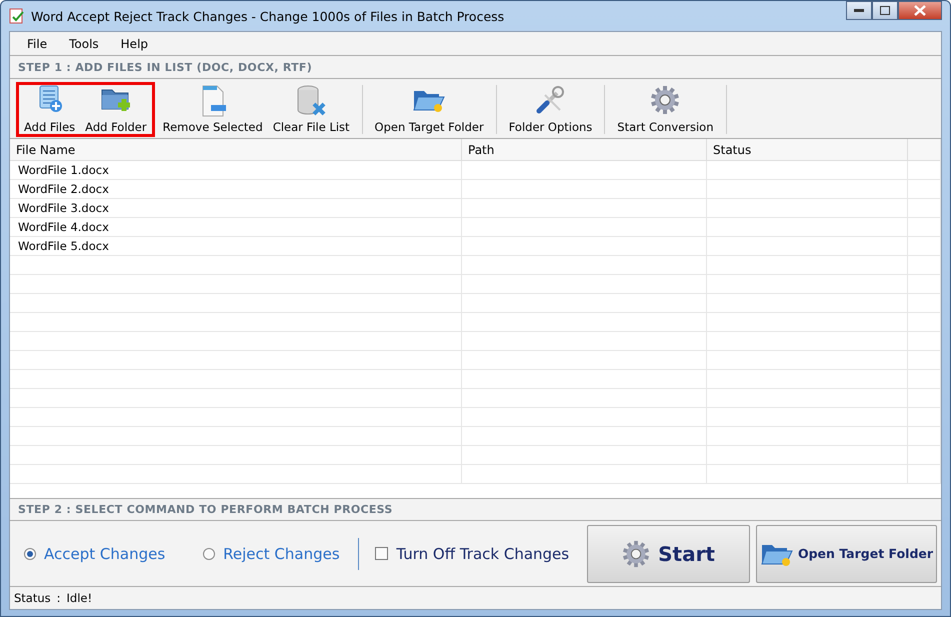 The image size is (951, 617). Describe the element at coordinates (267, 16) in the screenshot. I see `window-title: Word Accept Reject Track Changes - Change 1000s of Files in Batch Process` at that location.